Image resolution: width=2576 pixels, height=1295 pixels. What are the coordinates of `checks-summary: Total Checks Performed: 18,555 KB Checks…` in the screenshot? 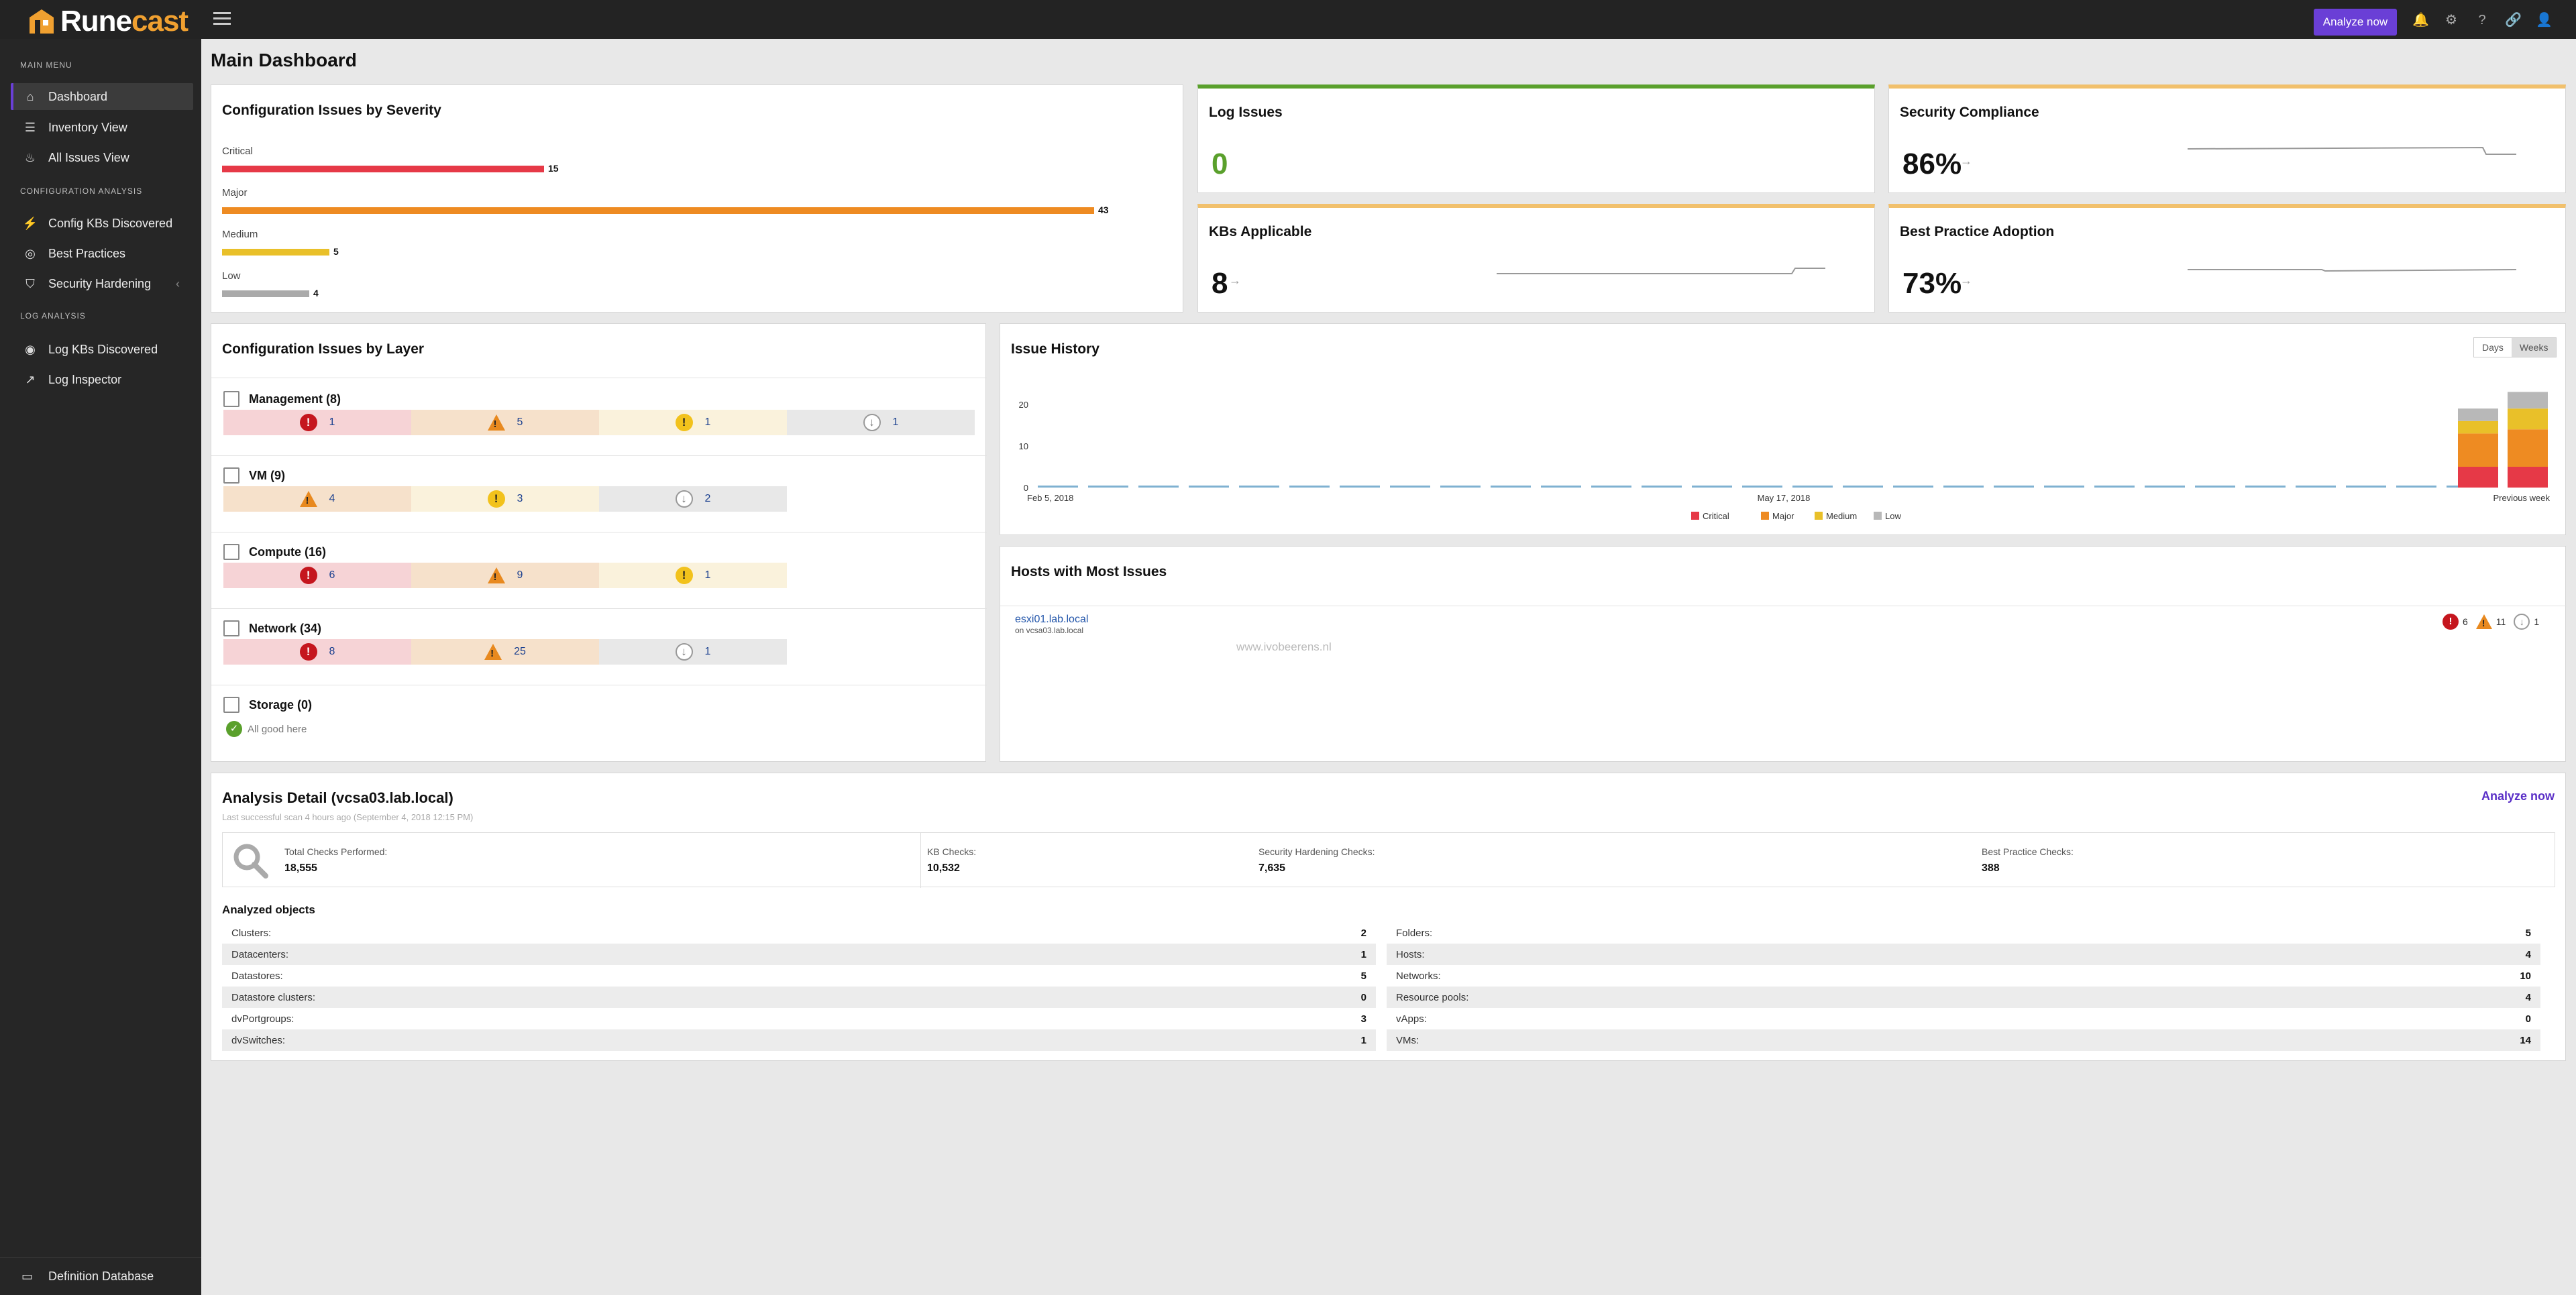 It's located at (1388, 860).